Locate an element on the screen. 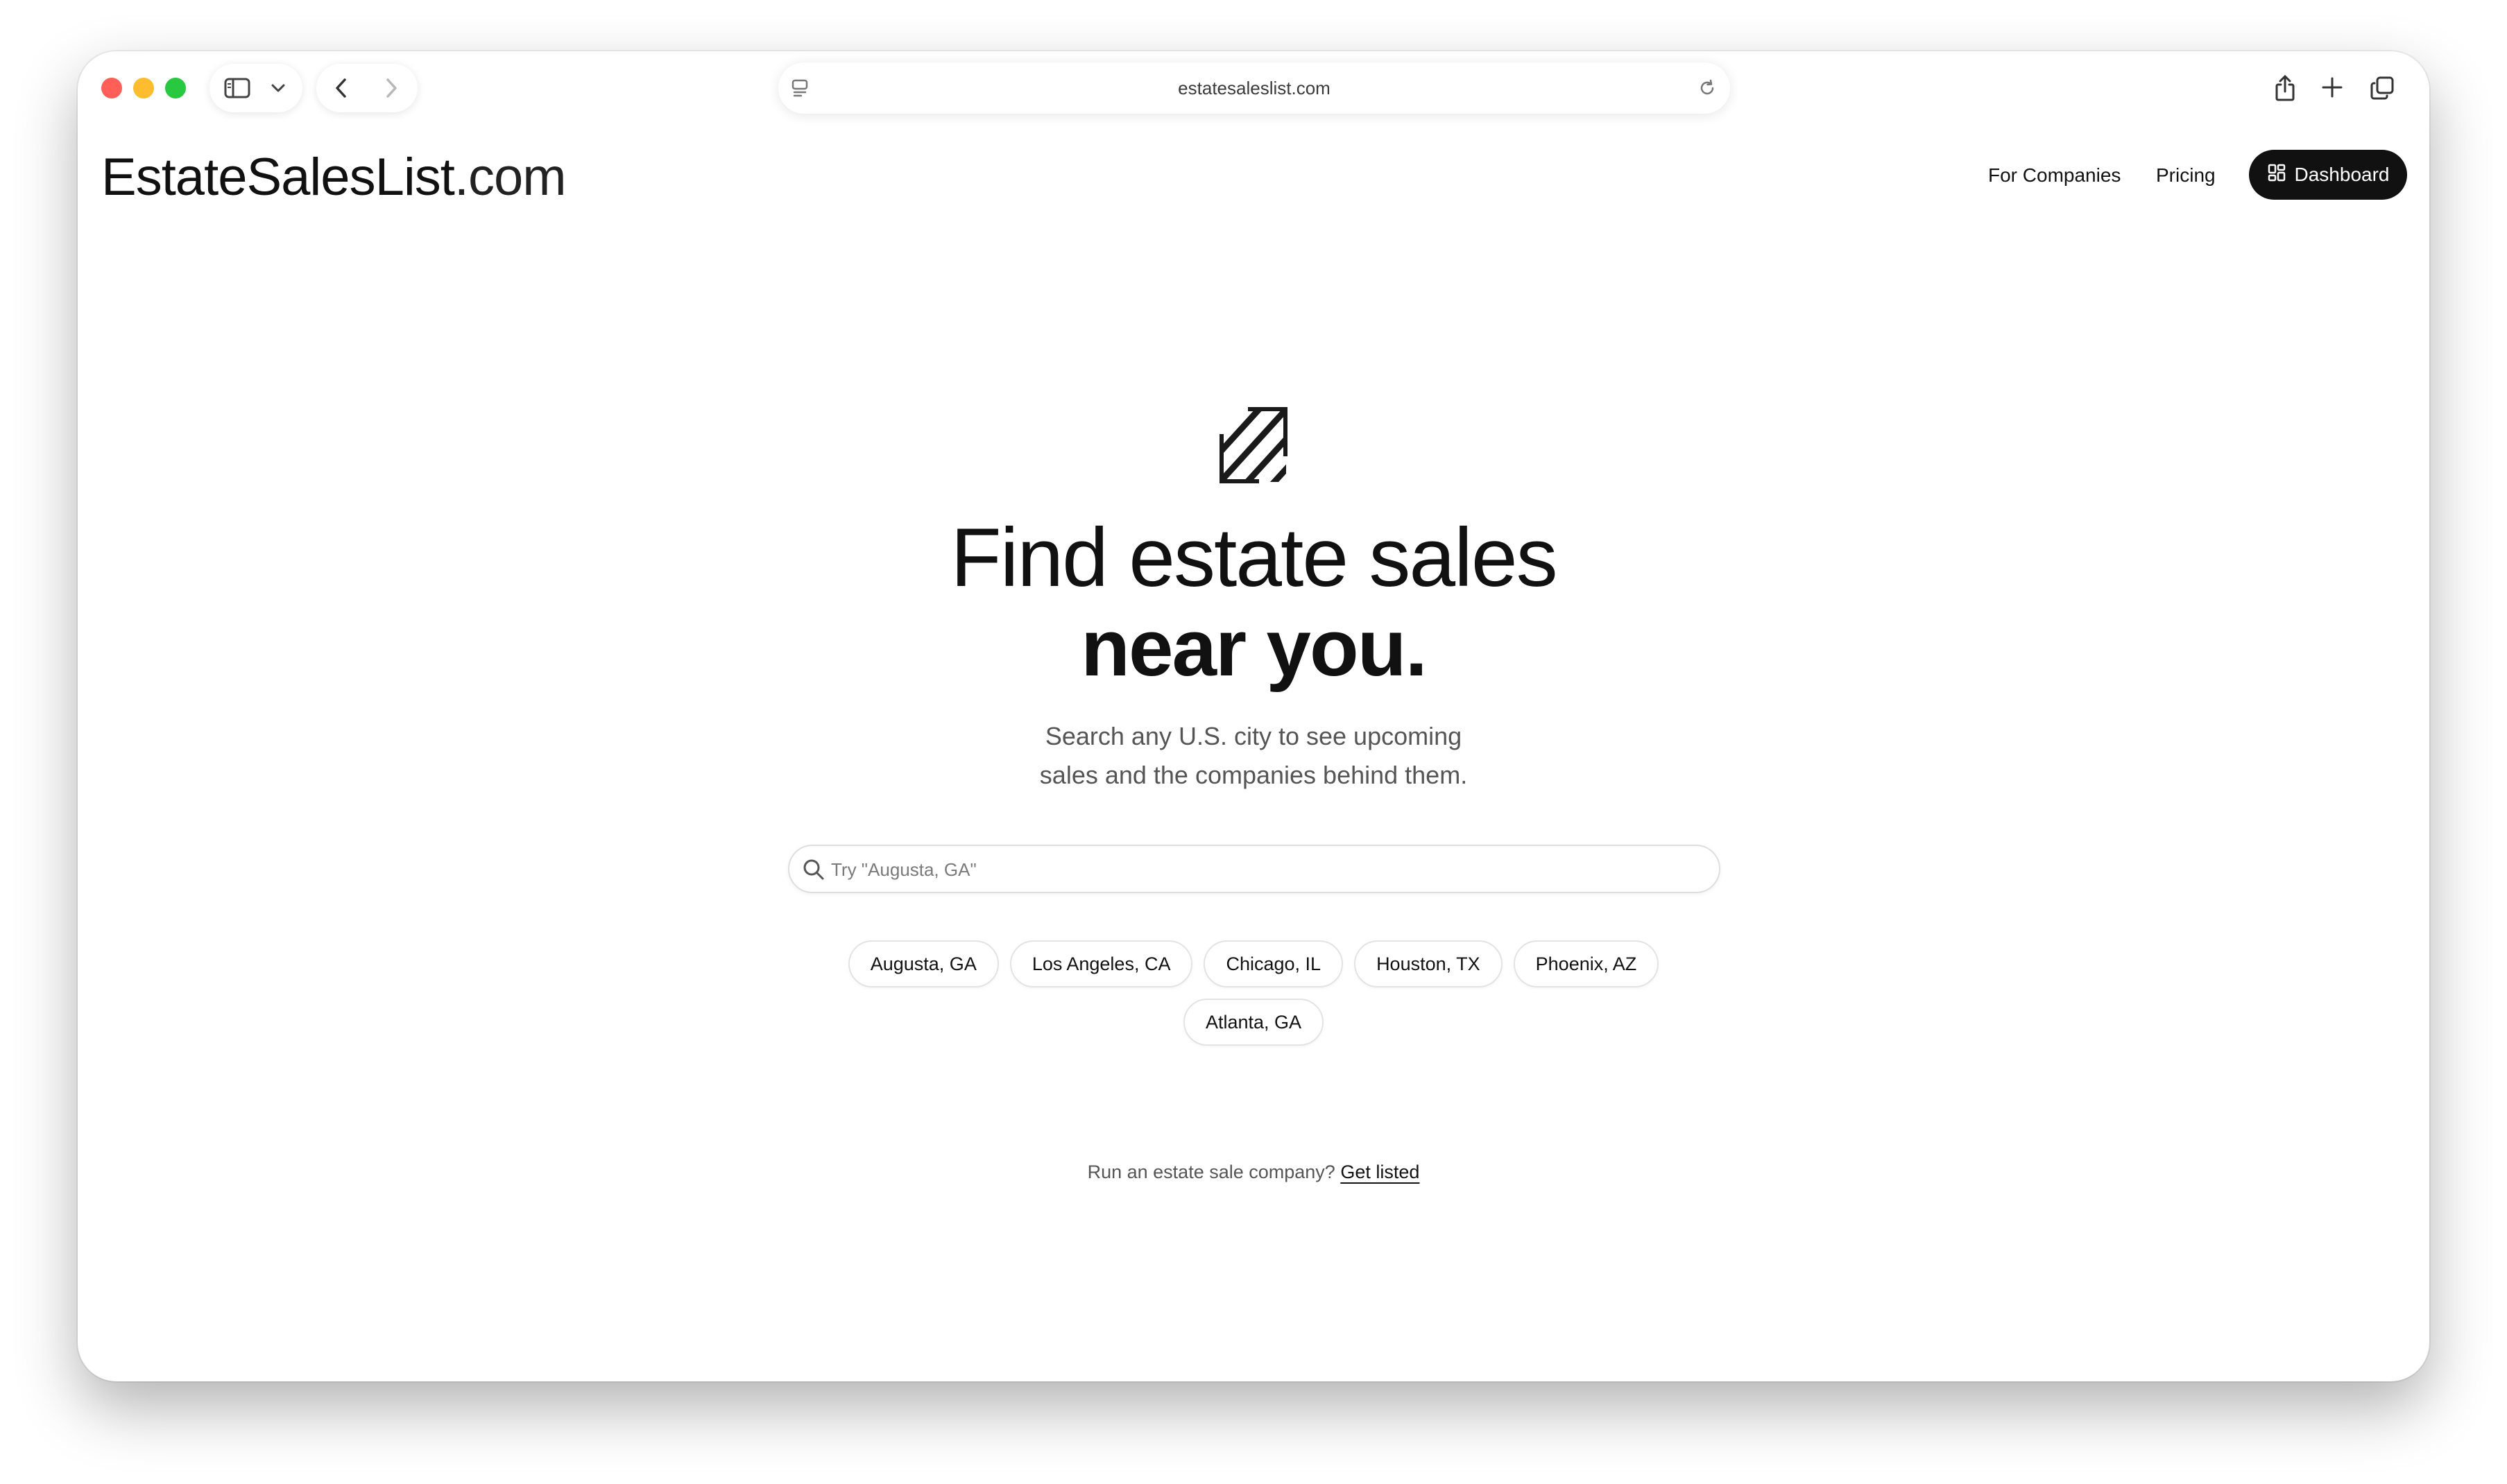 This screenshot has height=1484, width=2507. city-chip: Augusta, GA is located at coordinates (923, 963).